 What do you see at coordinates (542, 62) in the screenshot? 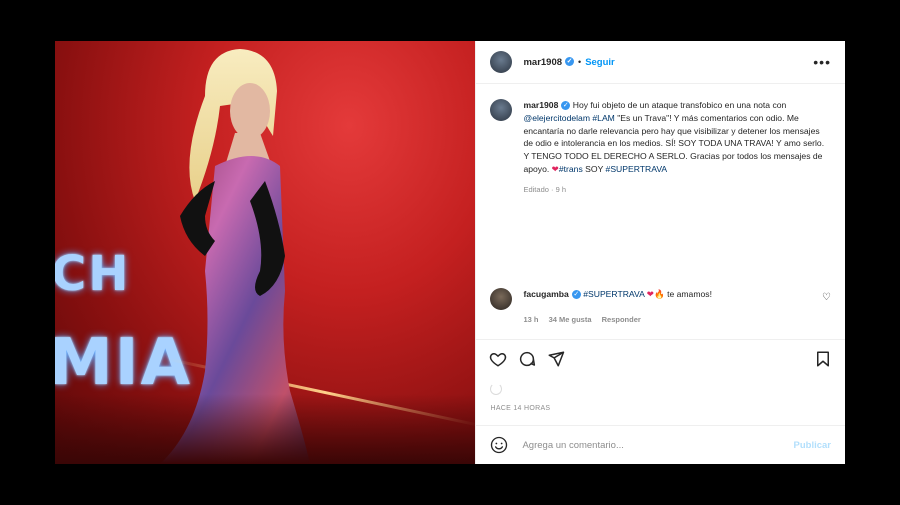
I see `username-text: mar1908` at bounding box center [542, 62].